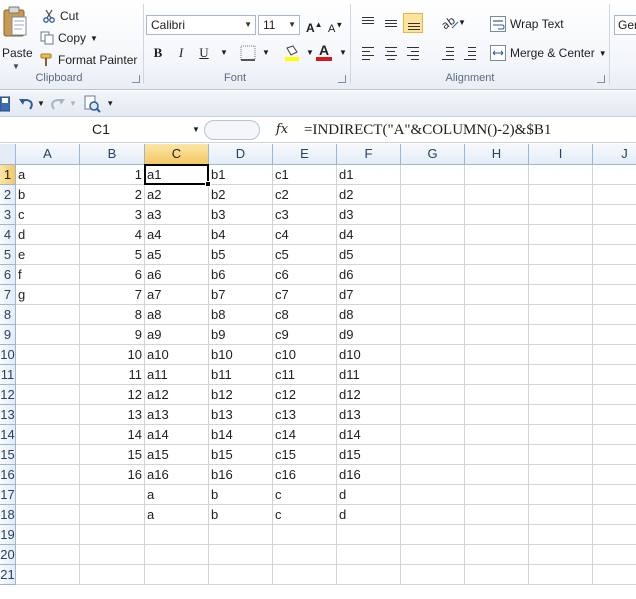  What do you see at coordinates (177, 435) in the screenshot?
I see `cell-c14: a14` at bounding box center [177, 435].